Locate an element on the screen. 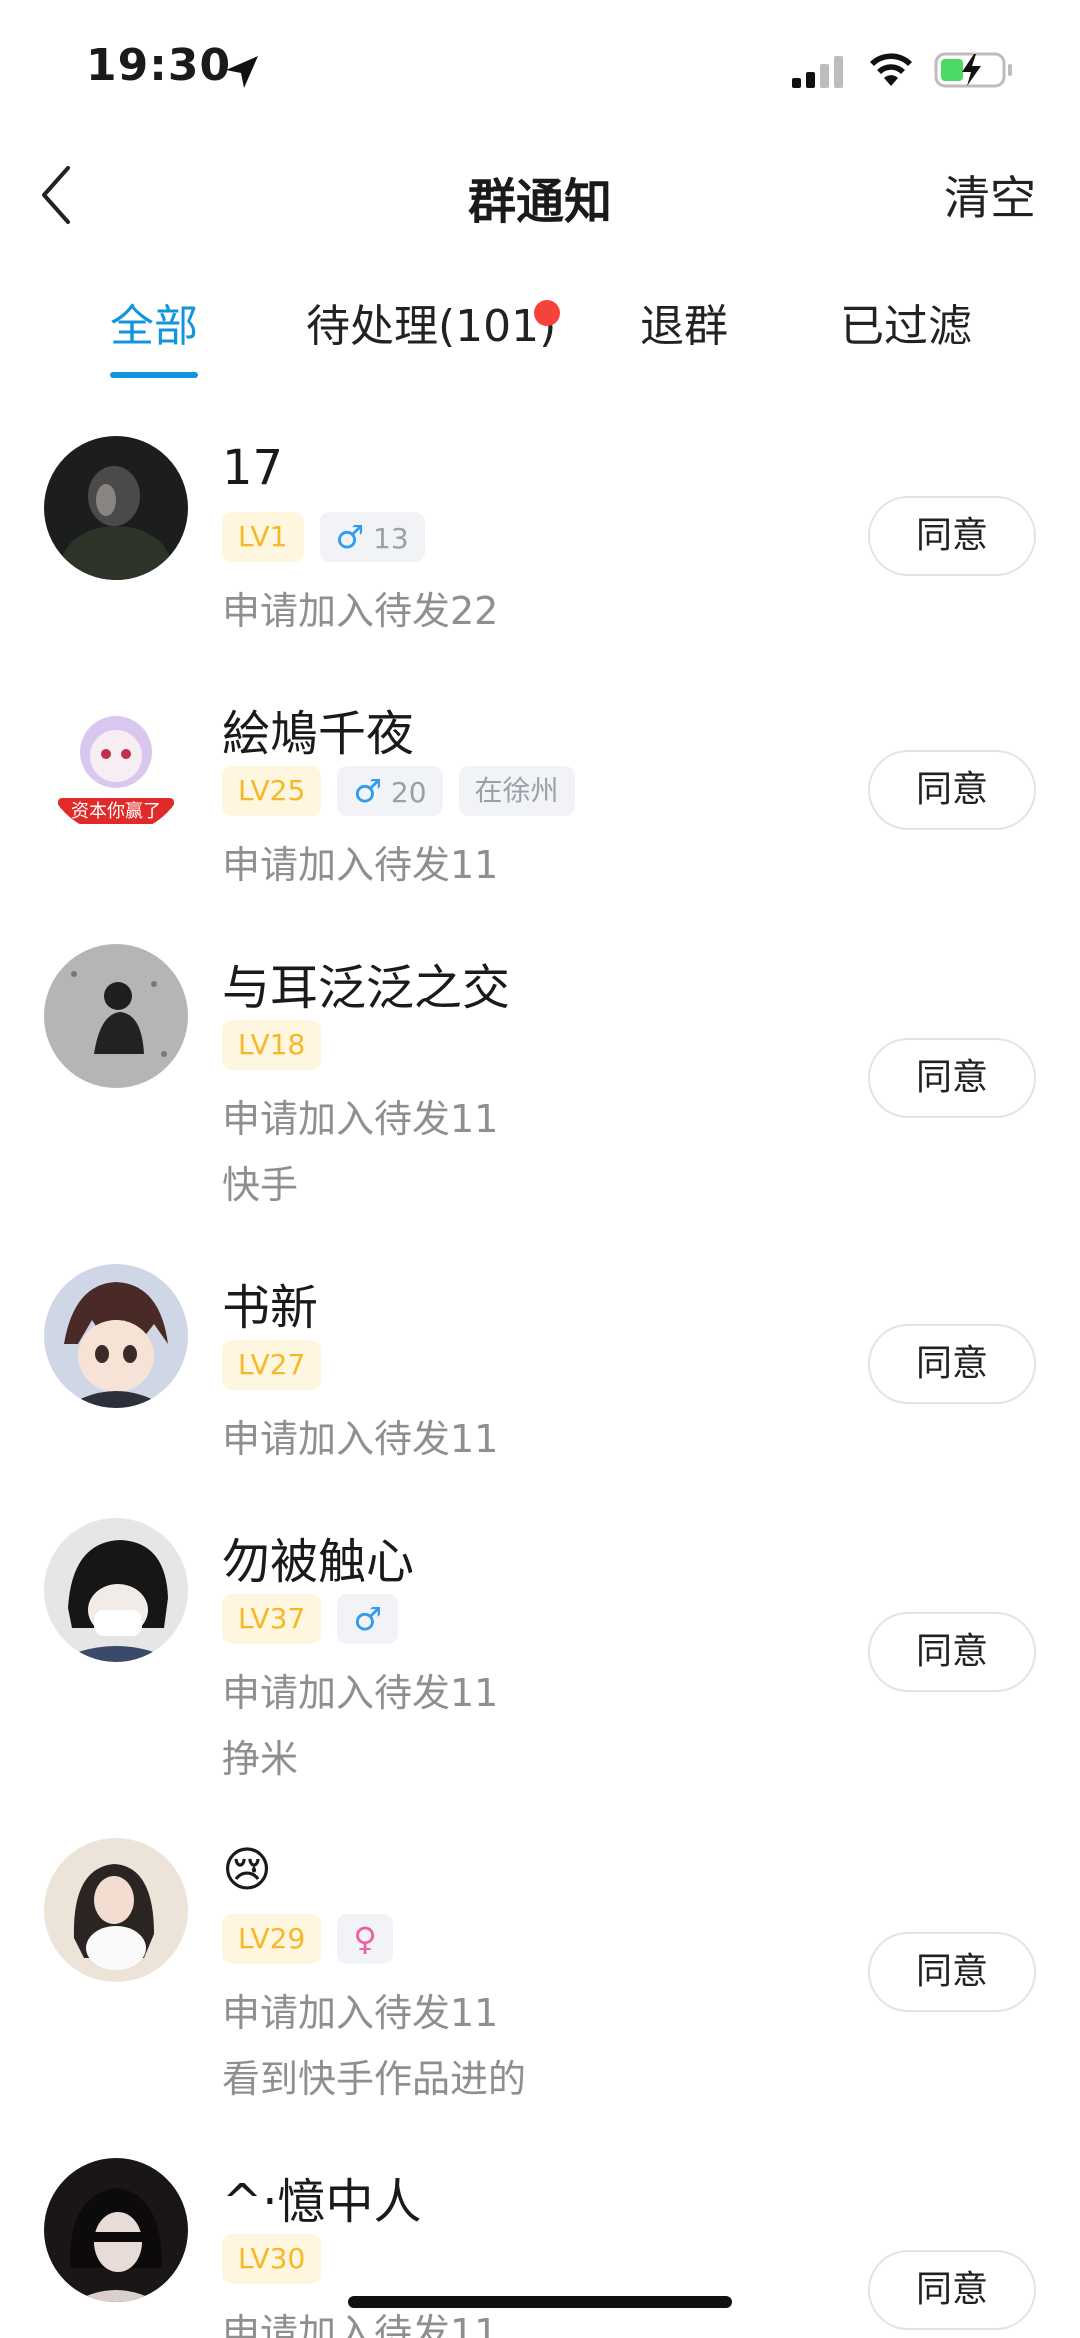 The width and height of the screenshot is (1080, 2338). wifi-icon is located at coordinates (891, 69).